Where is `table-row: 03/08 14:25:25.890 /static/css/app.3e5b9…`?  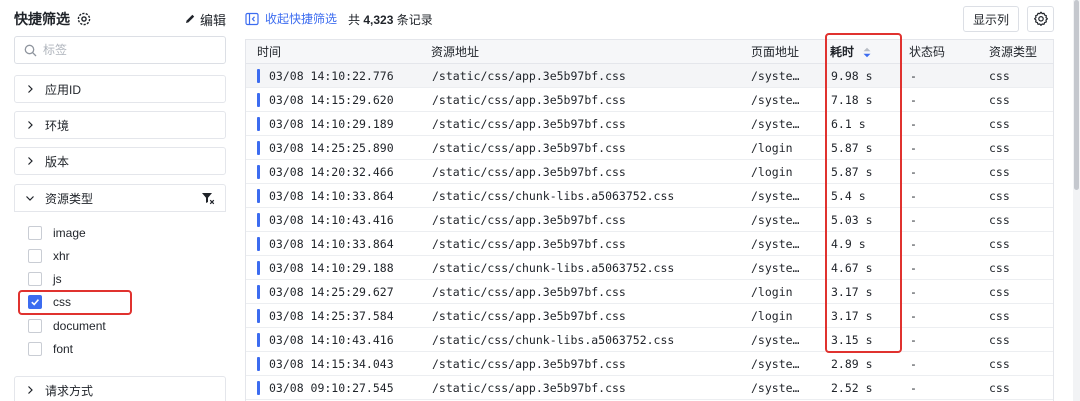
table-row: 03/08 14:25:25.890 /static/css/app.3e5b9… is located at coordinates (649, 148).